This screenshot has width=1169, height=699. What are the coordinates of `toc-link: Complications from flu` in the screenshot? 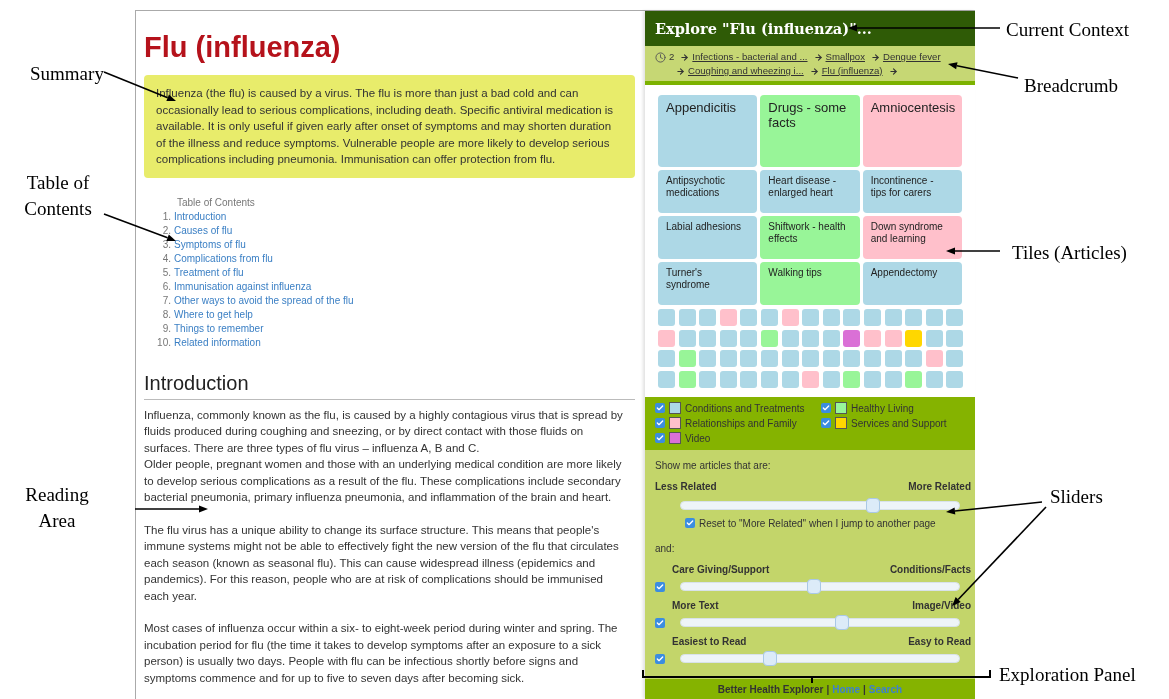 It's located at (223, 258).